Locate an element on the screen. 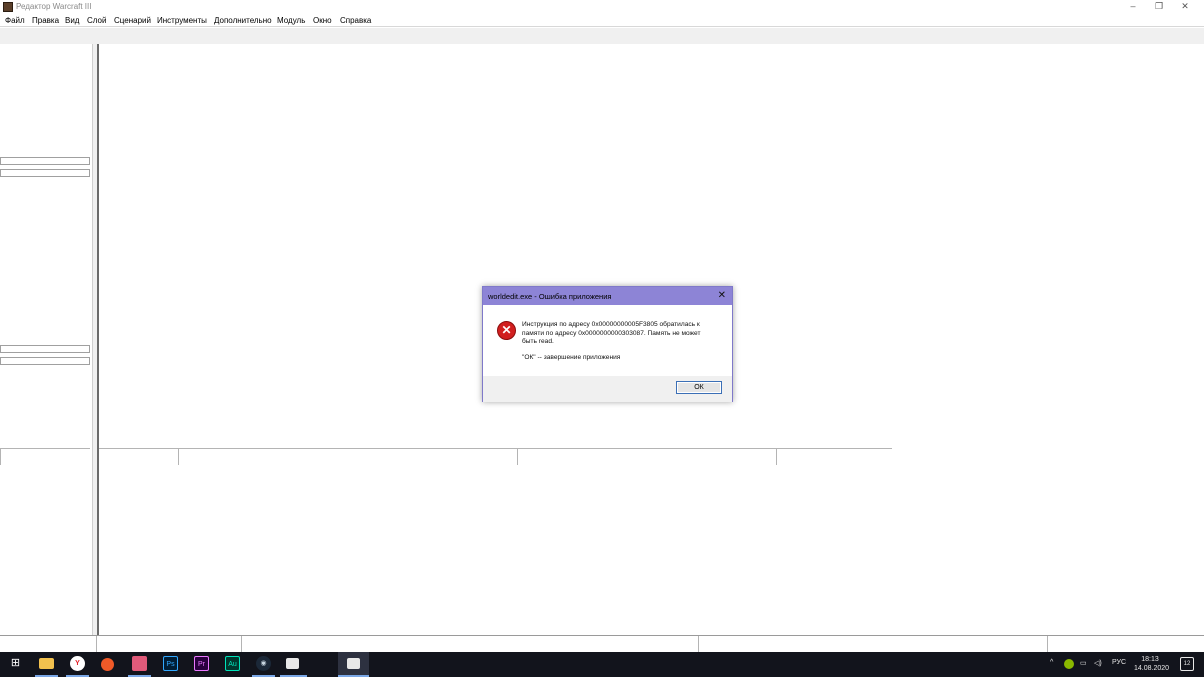  menu-module: Модуль is located at coordinates (291, 20).